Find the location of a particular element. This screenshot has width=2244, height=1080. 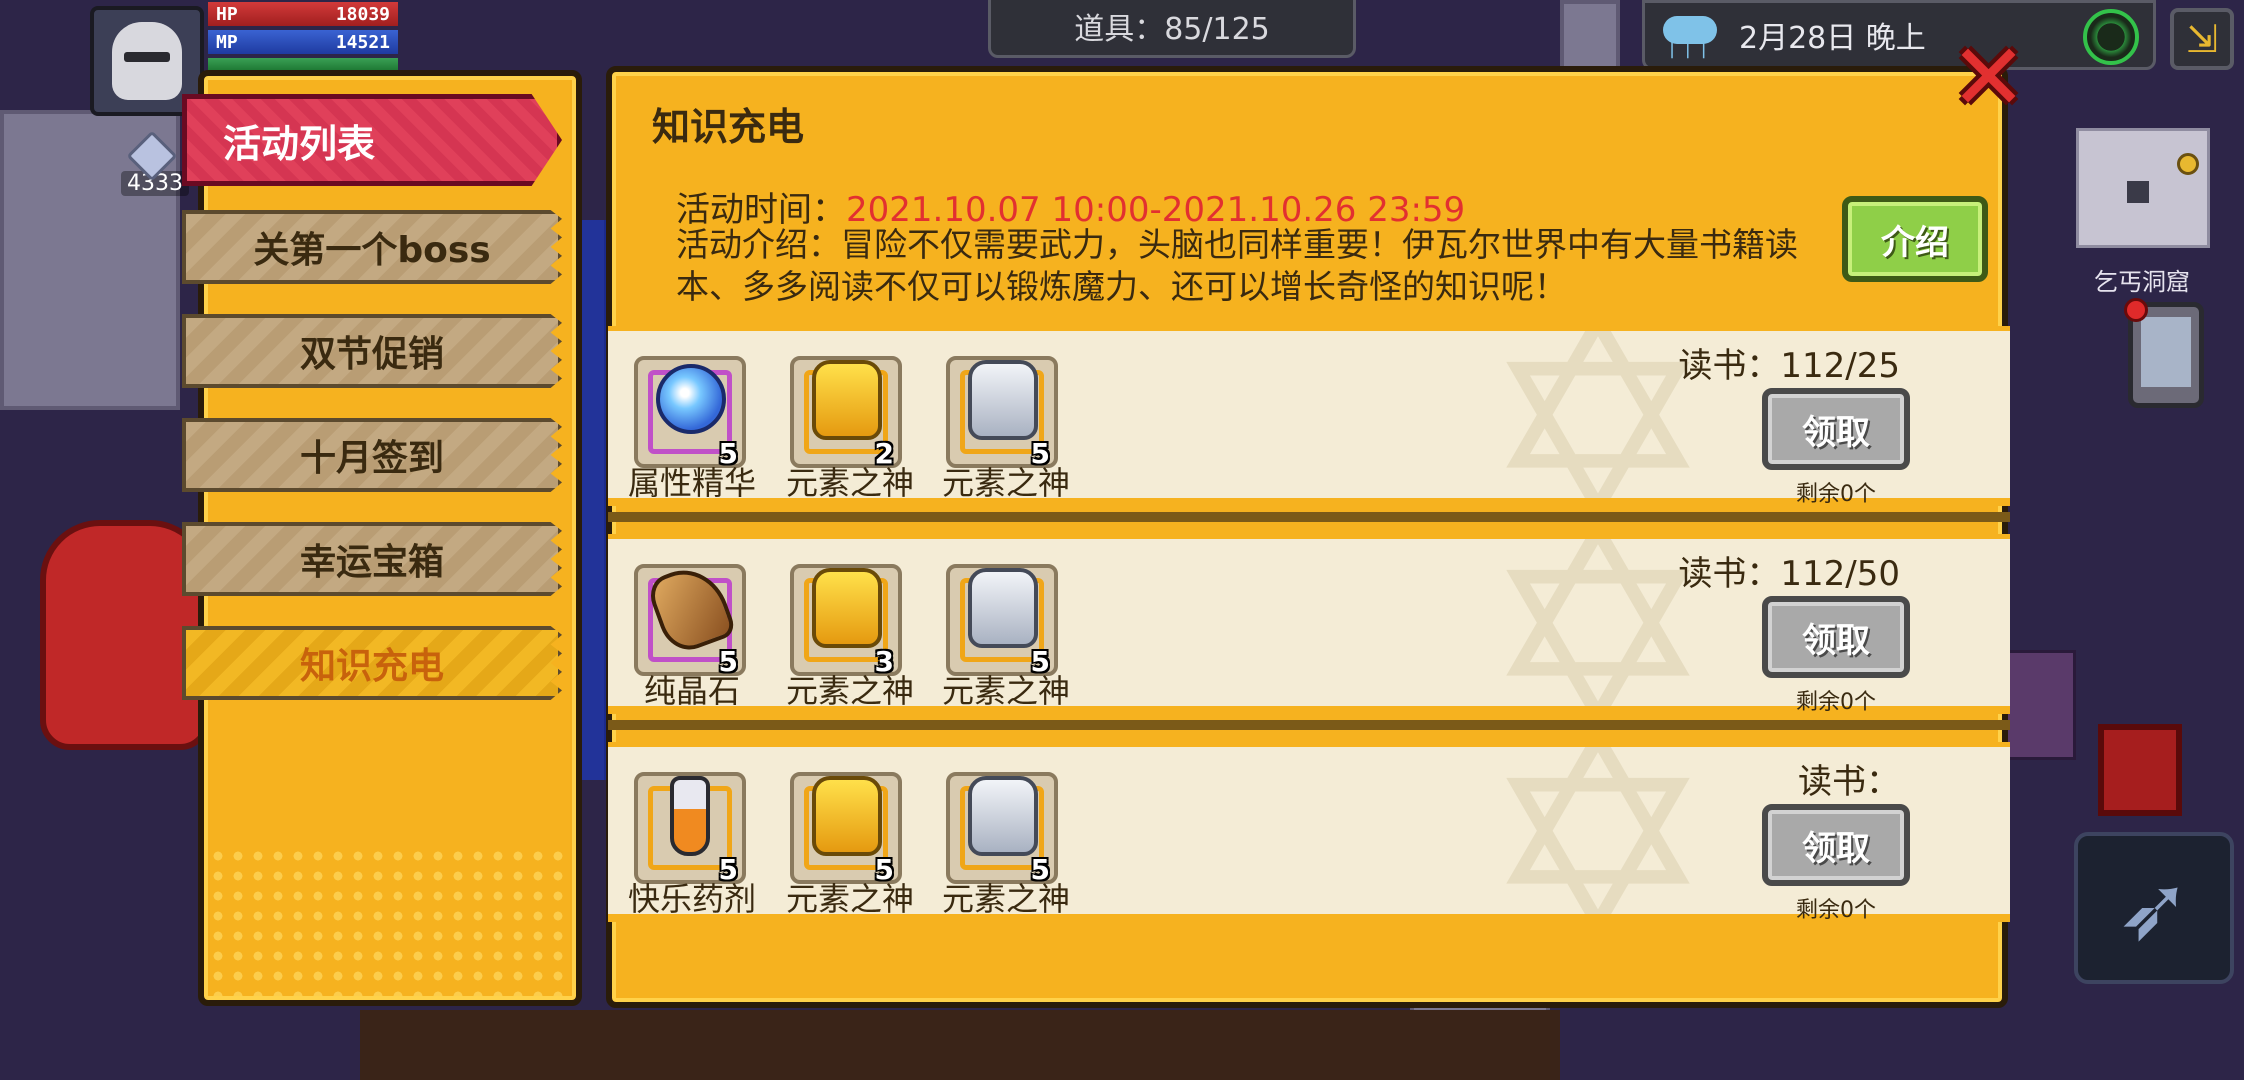

tab-double-festival-sale: 双节促销 is located at coordinates (372, 351).